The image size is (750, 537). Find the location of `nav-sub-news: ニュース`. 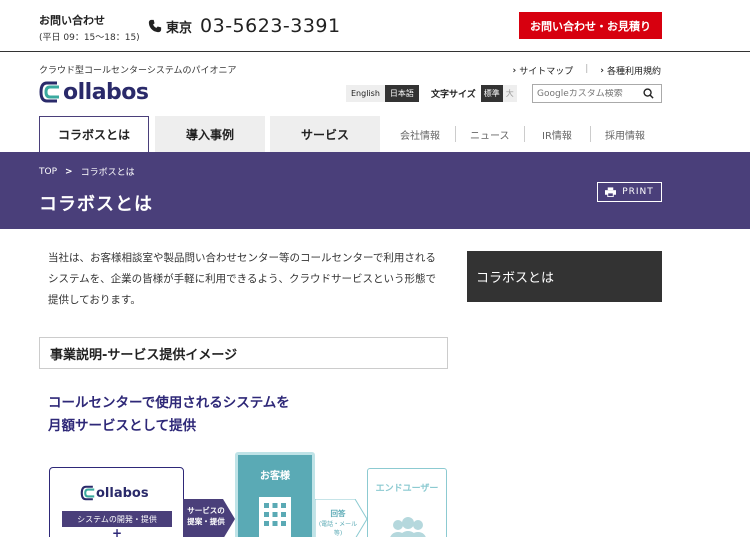

nav-sub-news: ニュース is located at coordinates (490, 134).